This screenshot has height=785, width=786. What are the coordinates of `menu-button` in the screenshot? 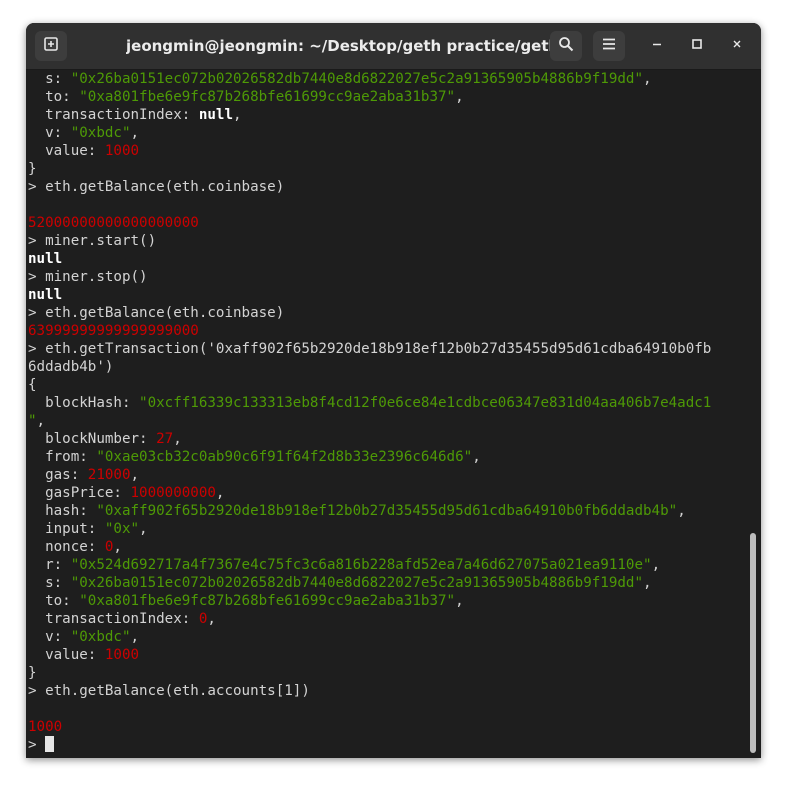 It's located at (609, 46).